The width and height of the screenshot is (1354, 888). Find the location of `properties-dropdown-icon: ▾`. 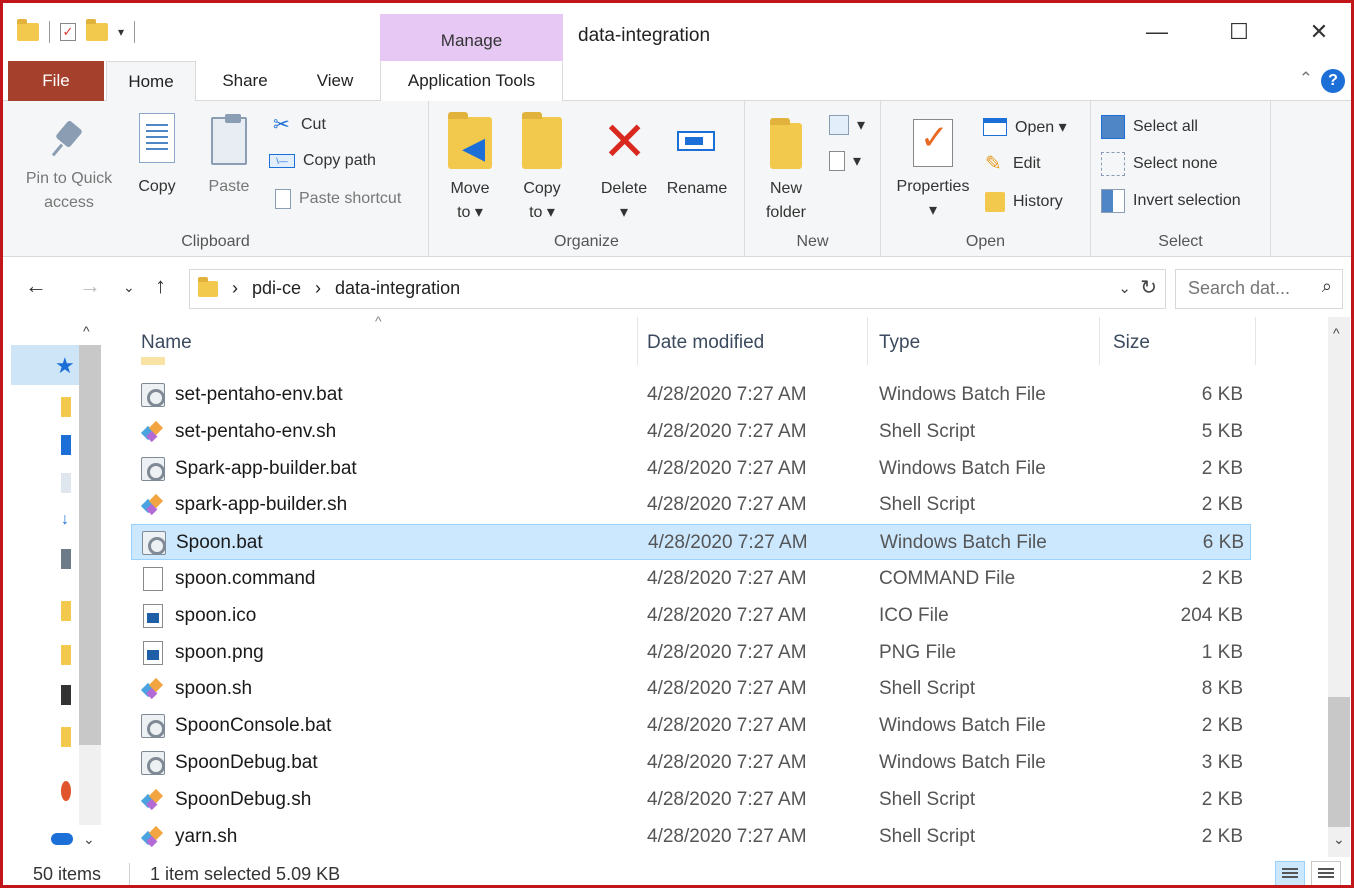

properties-dropdown-icon: ▾ is located at coordinates (933, 211).